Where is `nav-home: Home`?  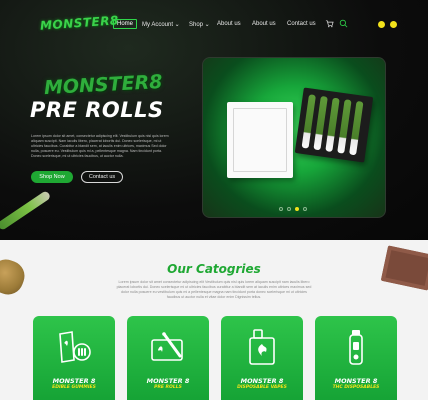 nav-home: Home is located at coordinates (125, 24).